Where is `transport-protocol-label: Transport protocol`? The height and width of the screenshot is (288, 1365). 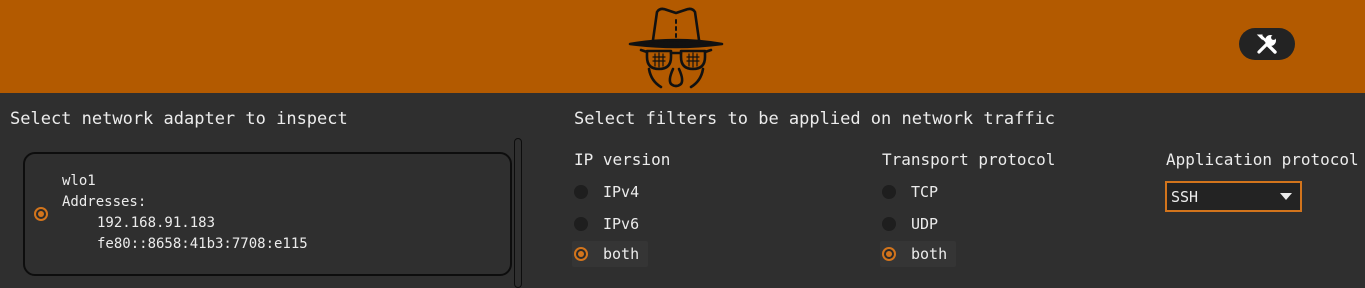 transport-protocol-label: Transport protocol is located at coordinates (969, 159).